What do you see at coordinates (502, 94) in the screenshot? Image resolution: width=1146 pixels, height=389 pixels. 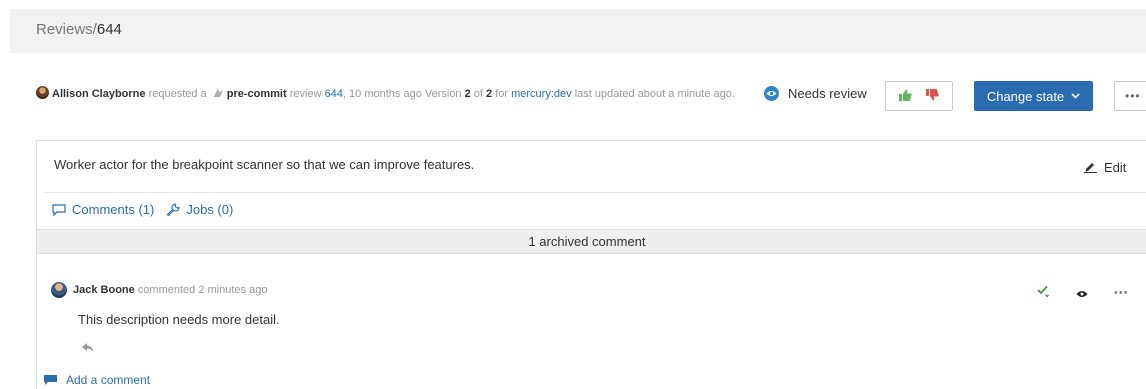 I see `meta-text: for` at bounding box center [502, 94].